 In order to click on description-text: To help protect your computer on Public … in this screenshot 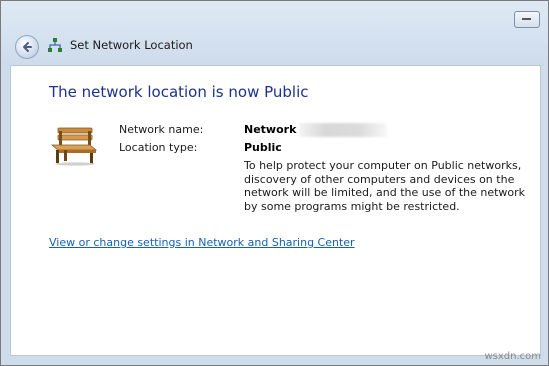, I will do `click(385, 186)`.